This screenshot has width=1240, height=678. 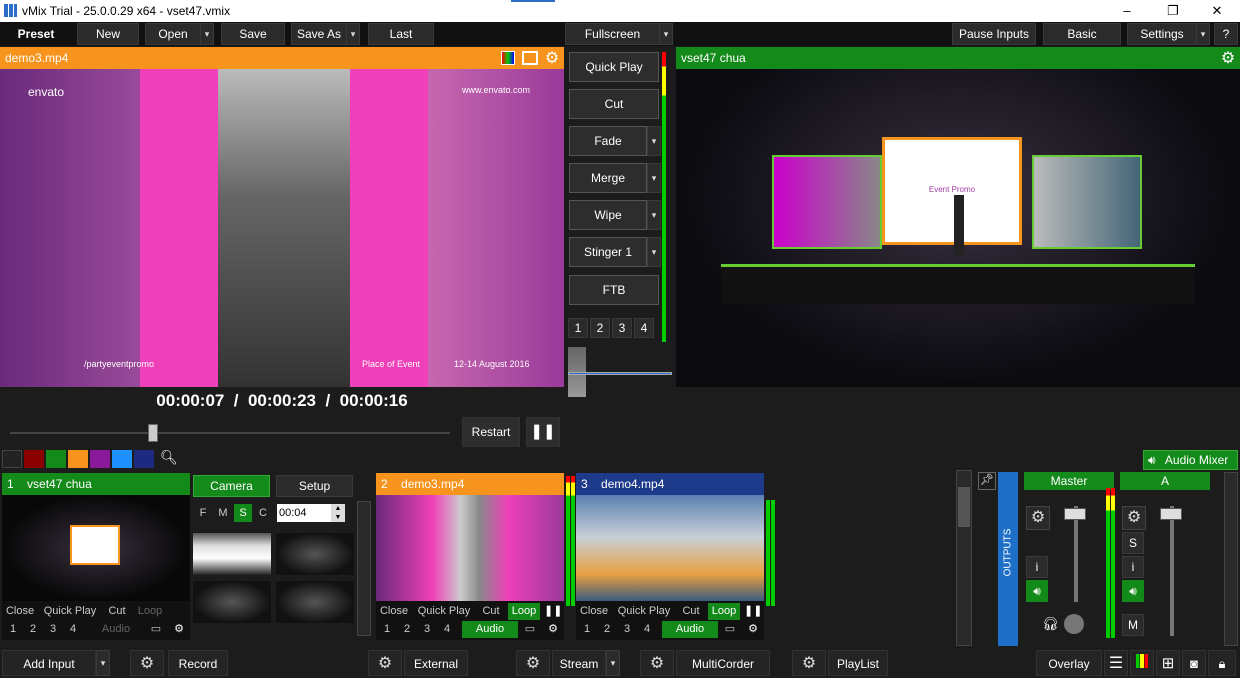 I want to click on fullscreen-button: Fullscreen, so click(x=612, y=34).